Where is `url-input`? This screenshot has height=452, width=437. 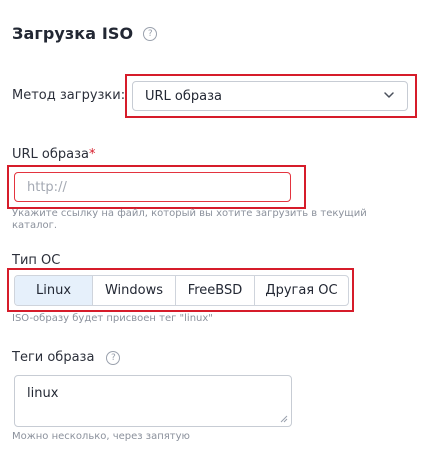 url-input is located at coordinates (152, 187).